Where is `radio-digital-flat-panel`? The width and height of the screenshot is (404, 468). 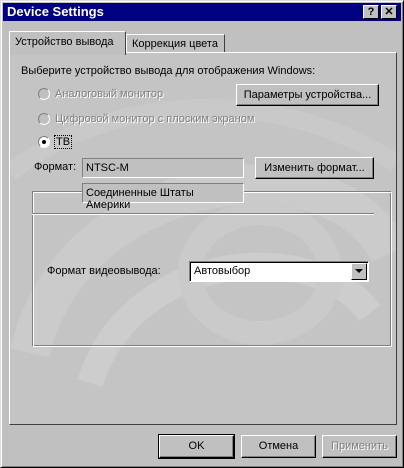 radio-digital-flat-panel is located at coordinates (44, 119).